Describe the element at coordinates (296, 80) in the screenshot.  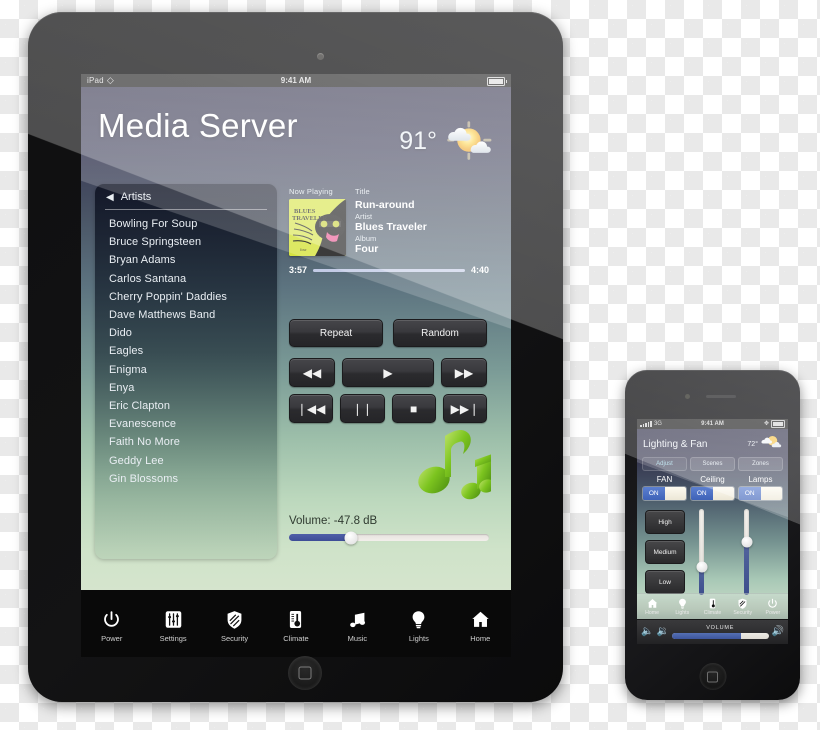
I see `ipad-clock: 9:41 AM` at that location.